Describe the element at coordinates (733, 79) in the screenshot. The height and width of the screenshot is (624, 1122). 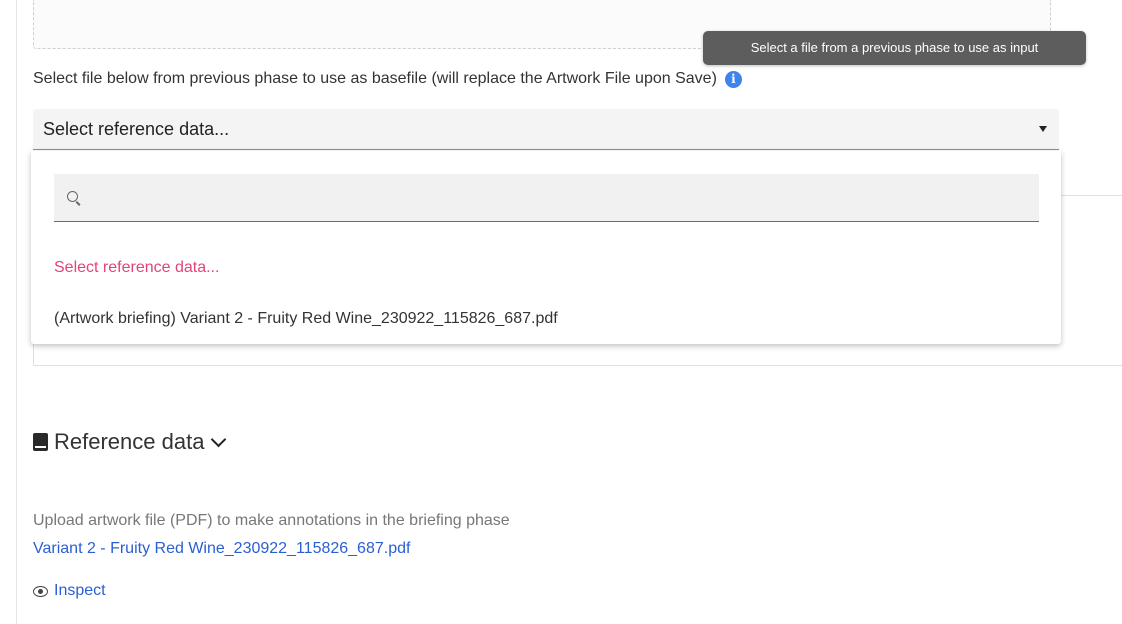
I see `info-icon` at that location.